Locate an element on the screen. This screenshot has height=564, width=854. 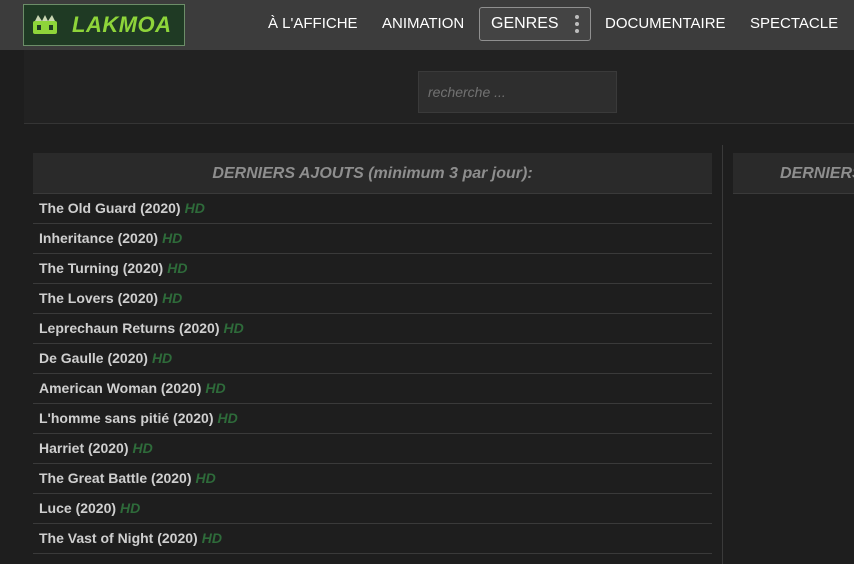
movie-title-link: Inheritance (2020) is located at coordinates (98, 238).